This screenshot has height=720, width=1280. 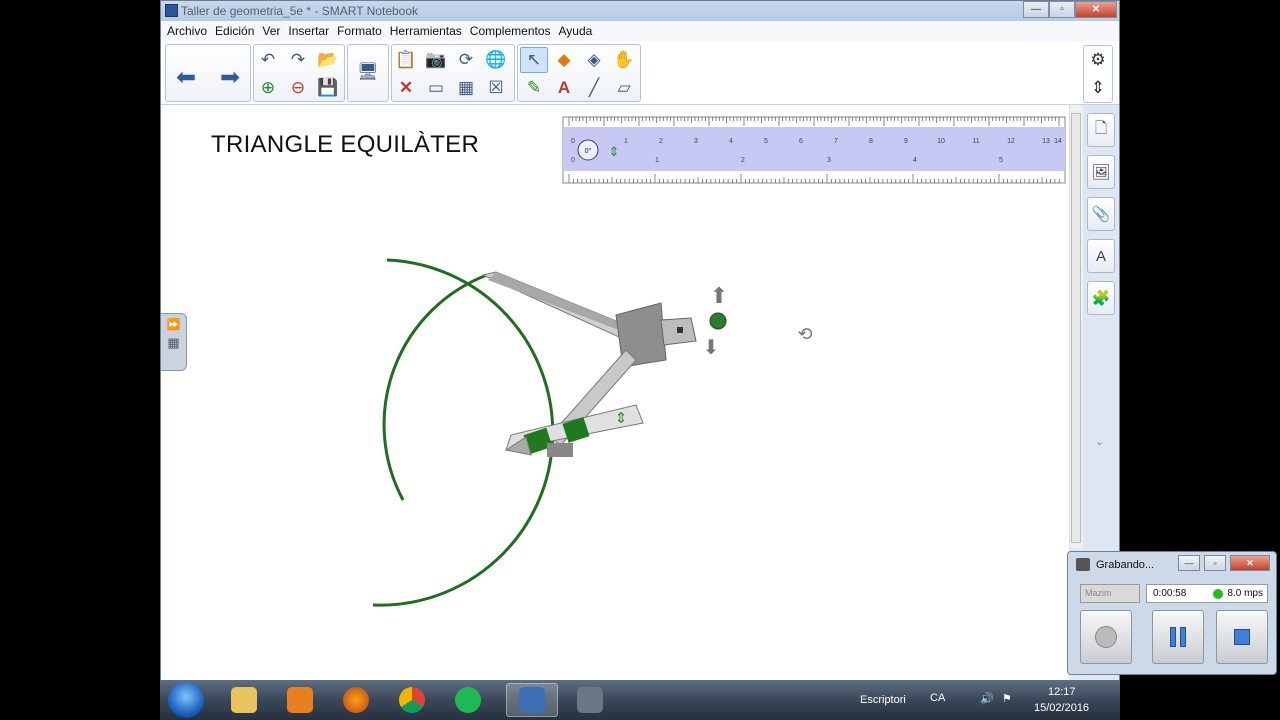 I want to click on maximize-button: ▫, so click(x=1062, y=9).